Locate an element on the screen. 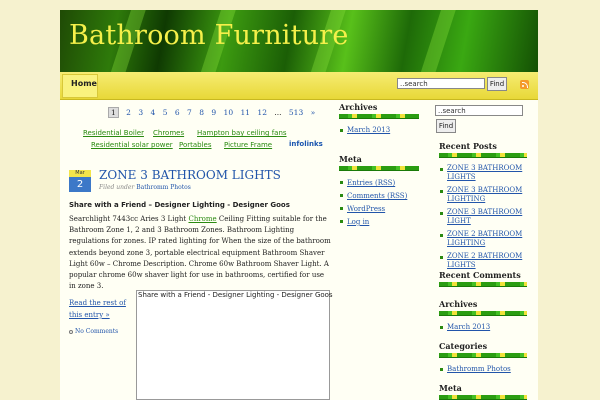 The image size is (600, 400). link-unit-chromes: Chromes is located at coordinates (168, 133).